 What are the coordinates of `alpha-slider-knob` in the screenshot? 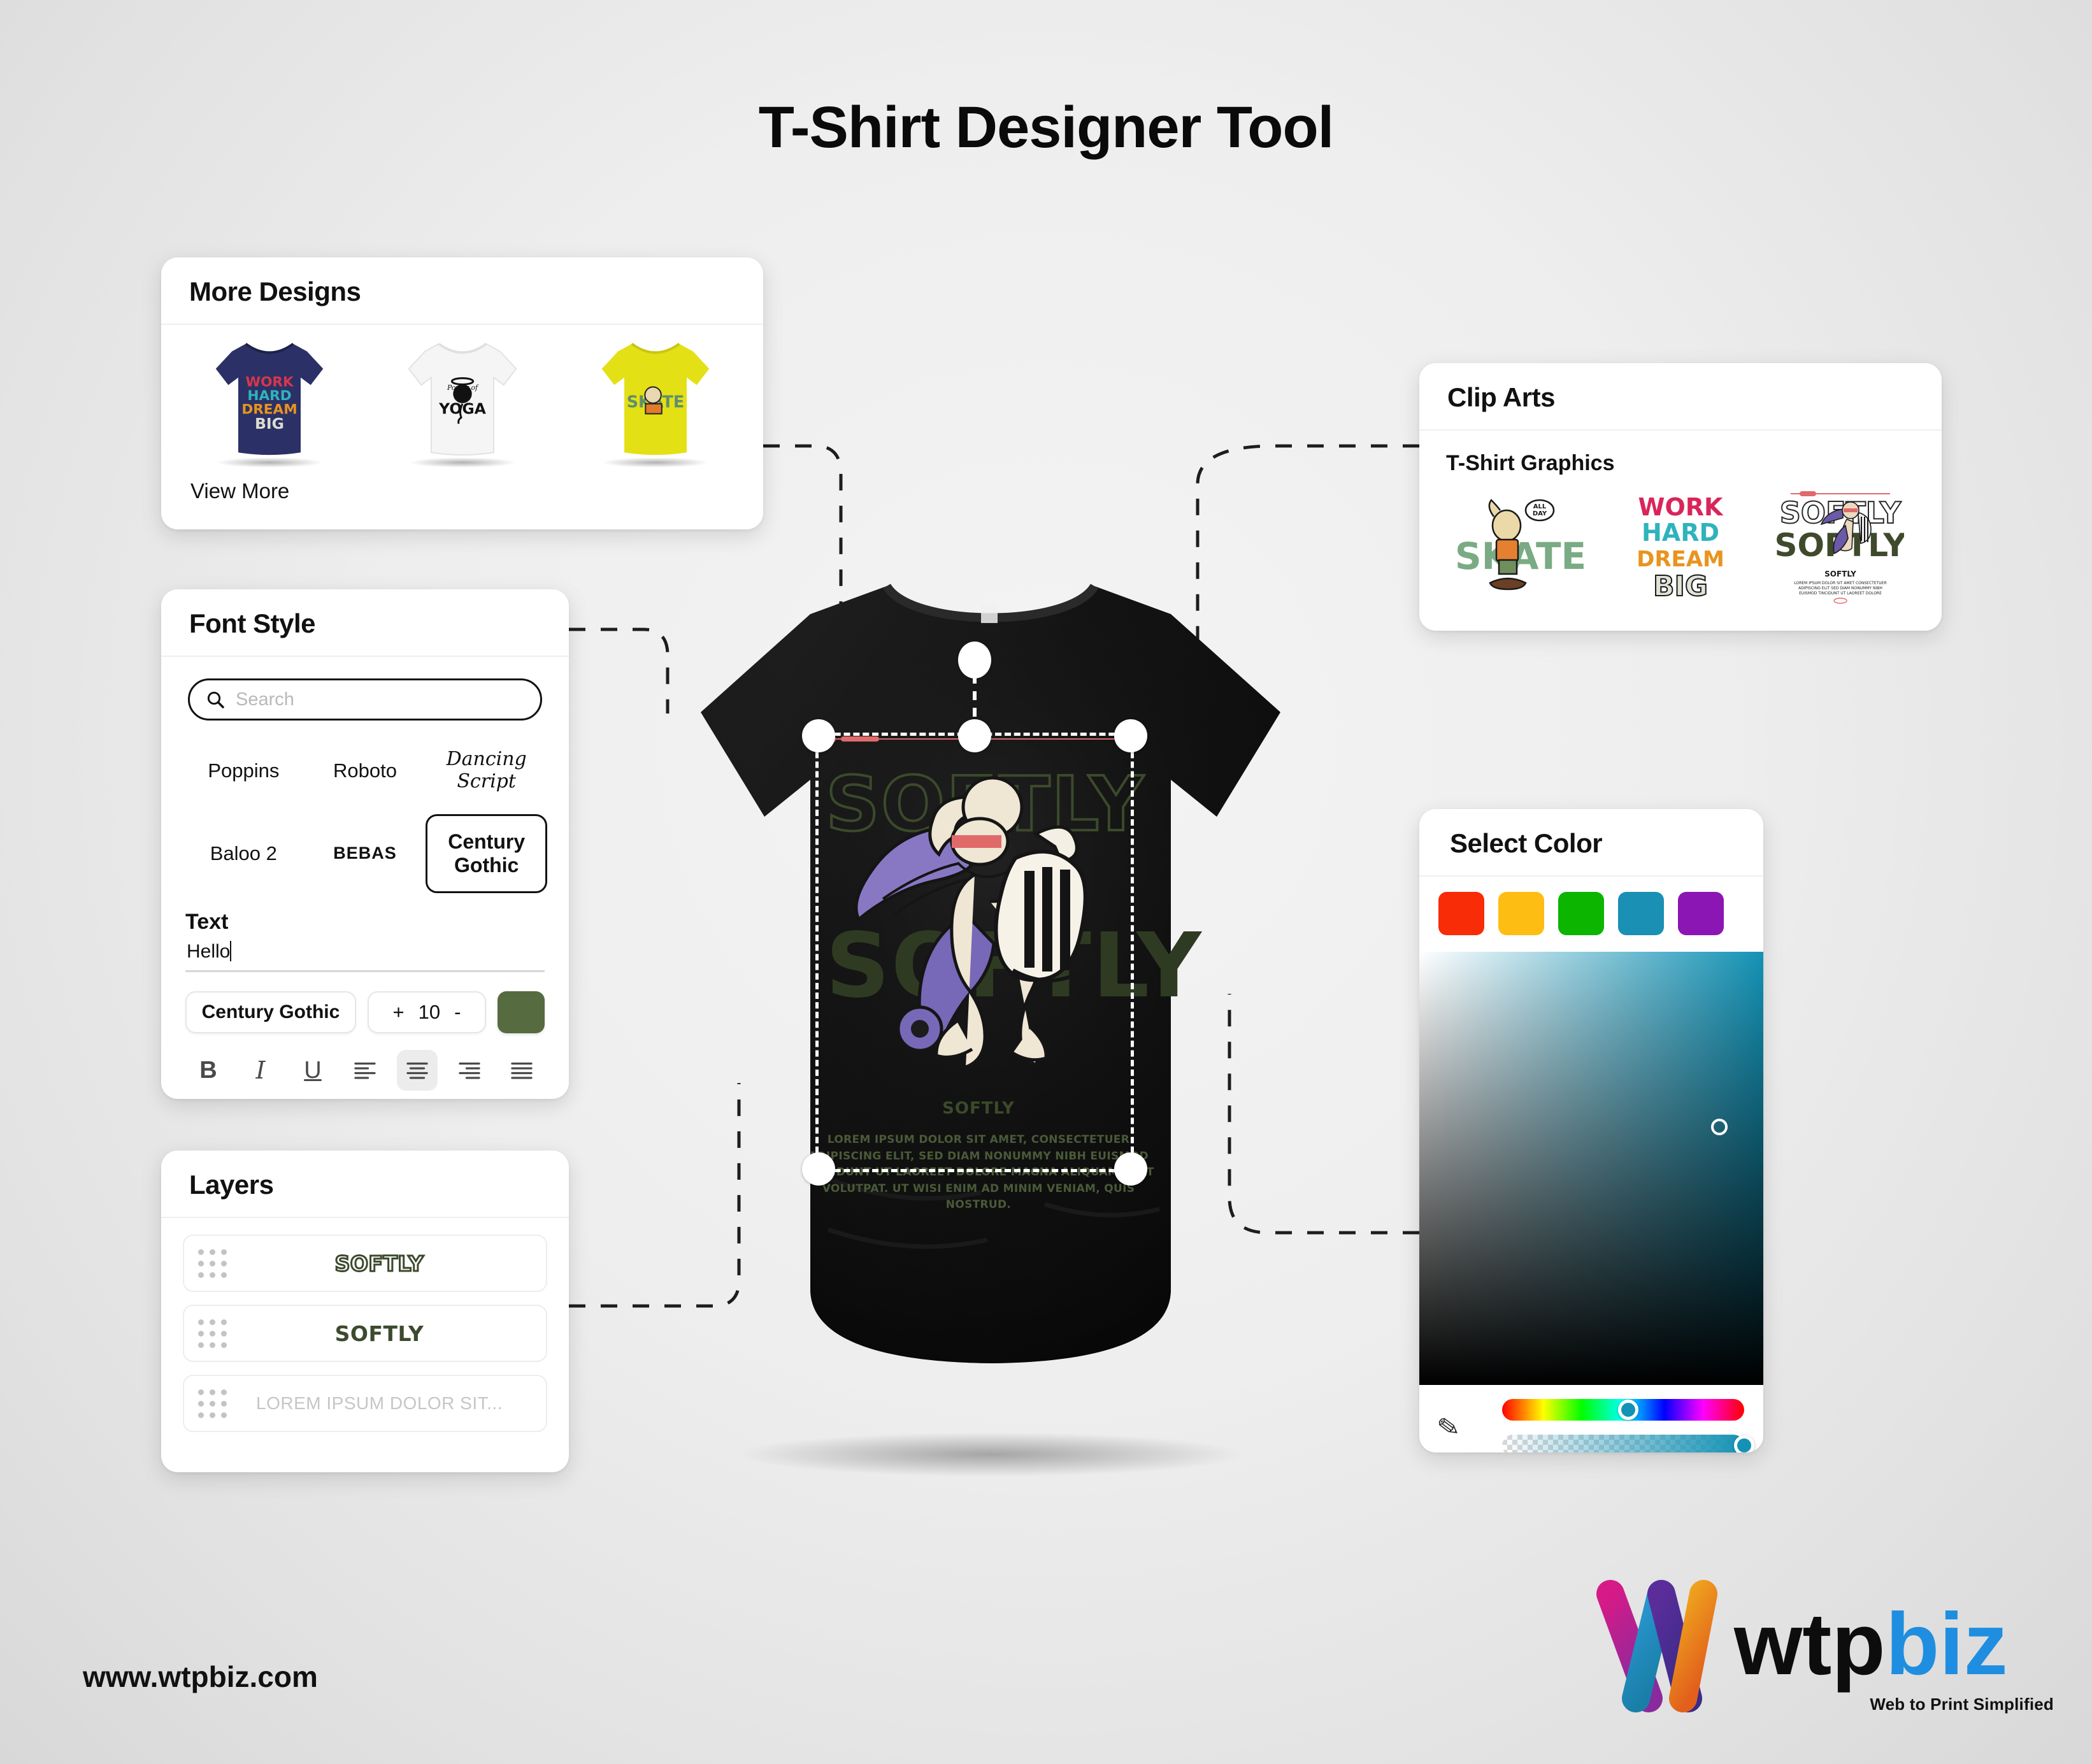 It's located at (1744, 1443).